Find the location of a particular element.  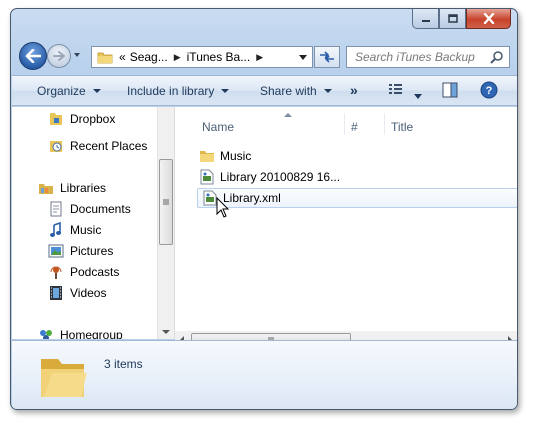

nav-item-label: Pictures is located at coordinates (92, 251).